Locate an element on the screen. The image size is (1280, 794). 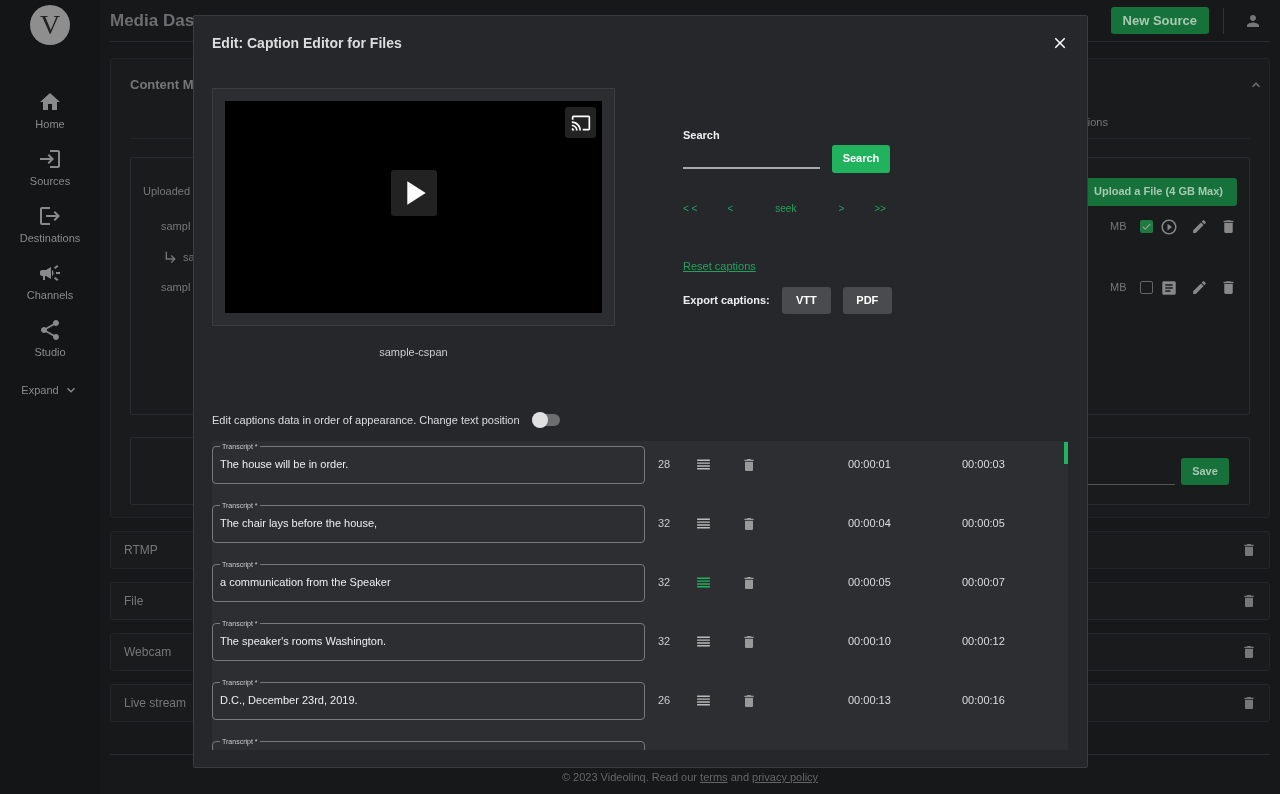
footer-text: © 2023 Videolinq. Read our terms and privacy policy is located at coordinates (690, 777).